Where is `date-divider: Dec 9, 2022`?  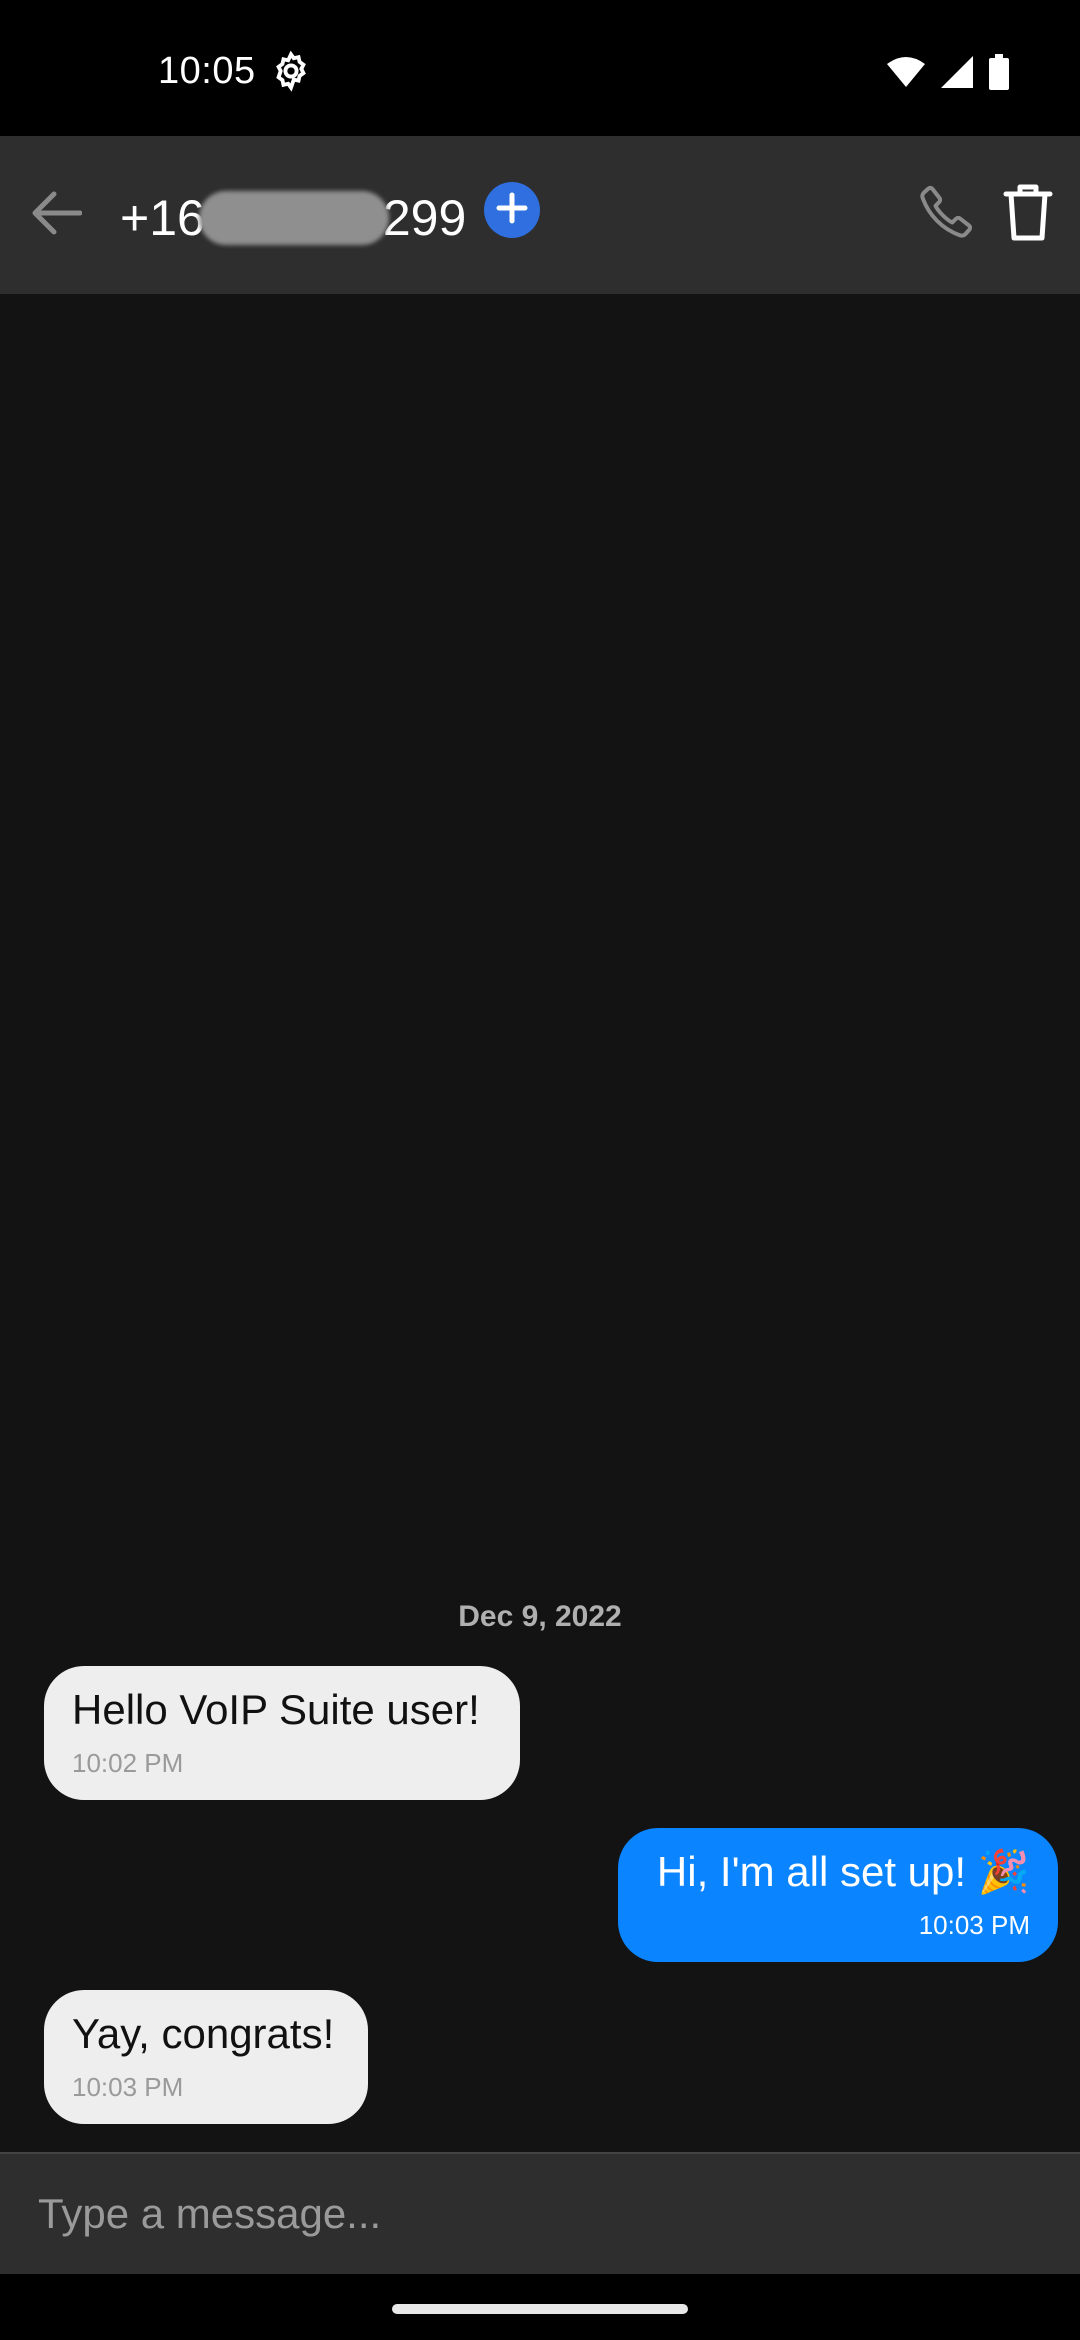
date-divider: Dec 9, 2022 is located at coordinates (540, 1616).